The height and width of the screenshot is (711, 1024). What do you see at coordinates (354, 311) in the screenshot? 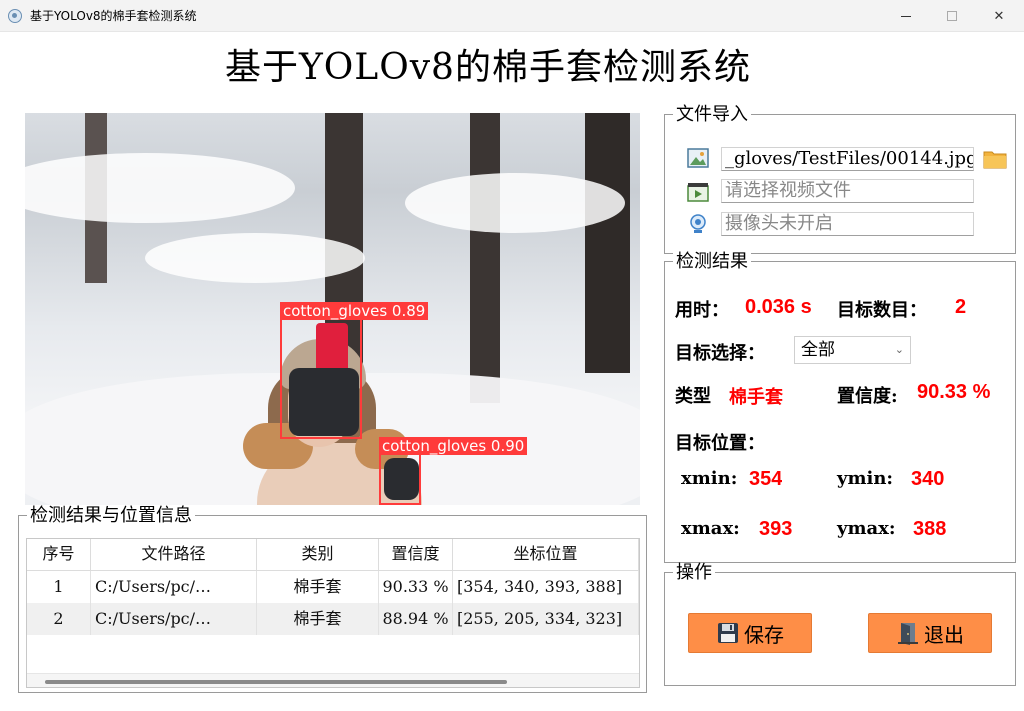
I see `bbox-label-1: cotton_gloves 0.89` at bounding box center [354, 311].